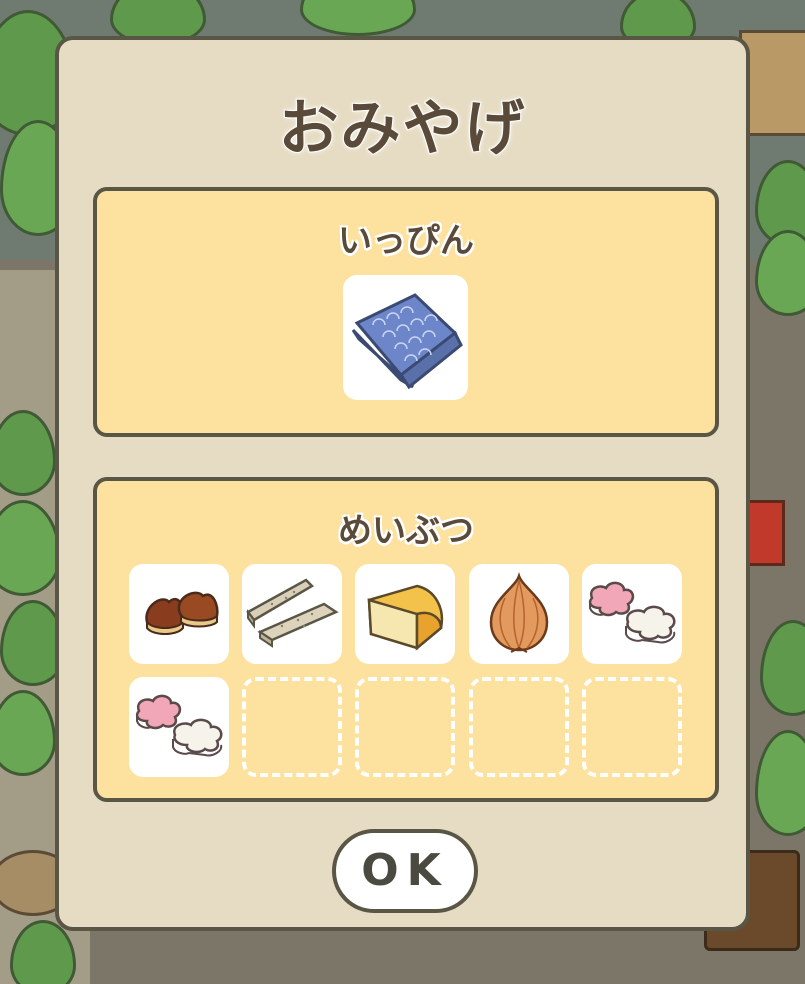  What do you see at coordinates (182, 613) in the screenshot?
I see `chestnuts-icon` at bounding box center [182, 613].